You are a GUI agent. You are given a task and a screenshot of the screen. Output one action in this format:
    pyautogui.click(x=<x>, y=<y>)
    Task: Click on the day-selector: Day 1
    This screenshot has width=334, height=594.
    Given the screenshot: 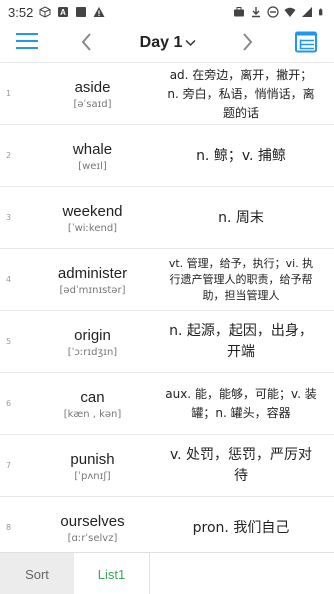 What is the action you would take?
    pyautogui.click(x=168, y=43)
    